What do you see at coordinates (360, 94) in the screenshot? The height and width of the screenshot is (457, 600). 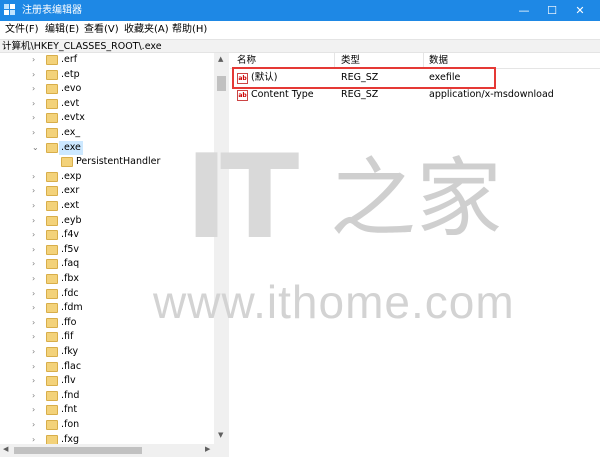 I see `value-type: REG_SZ` at bounding box center [360, 94].